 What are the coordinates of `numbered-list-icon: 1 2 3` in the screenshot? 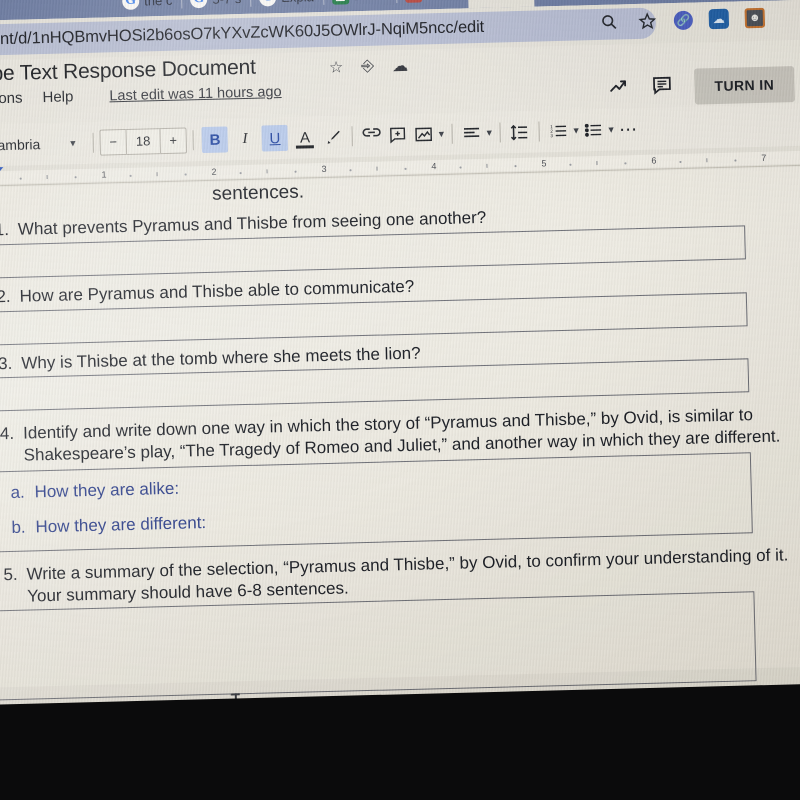 It's located at (558, 131).